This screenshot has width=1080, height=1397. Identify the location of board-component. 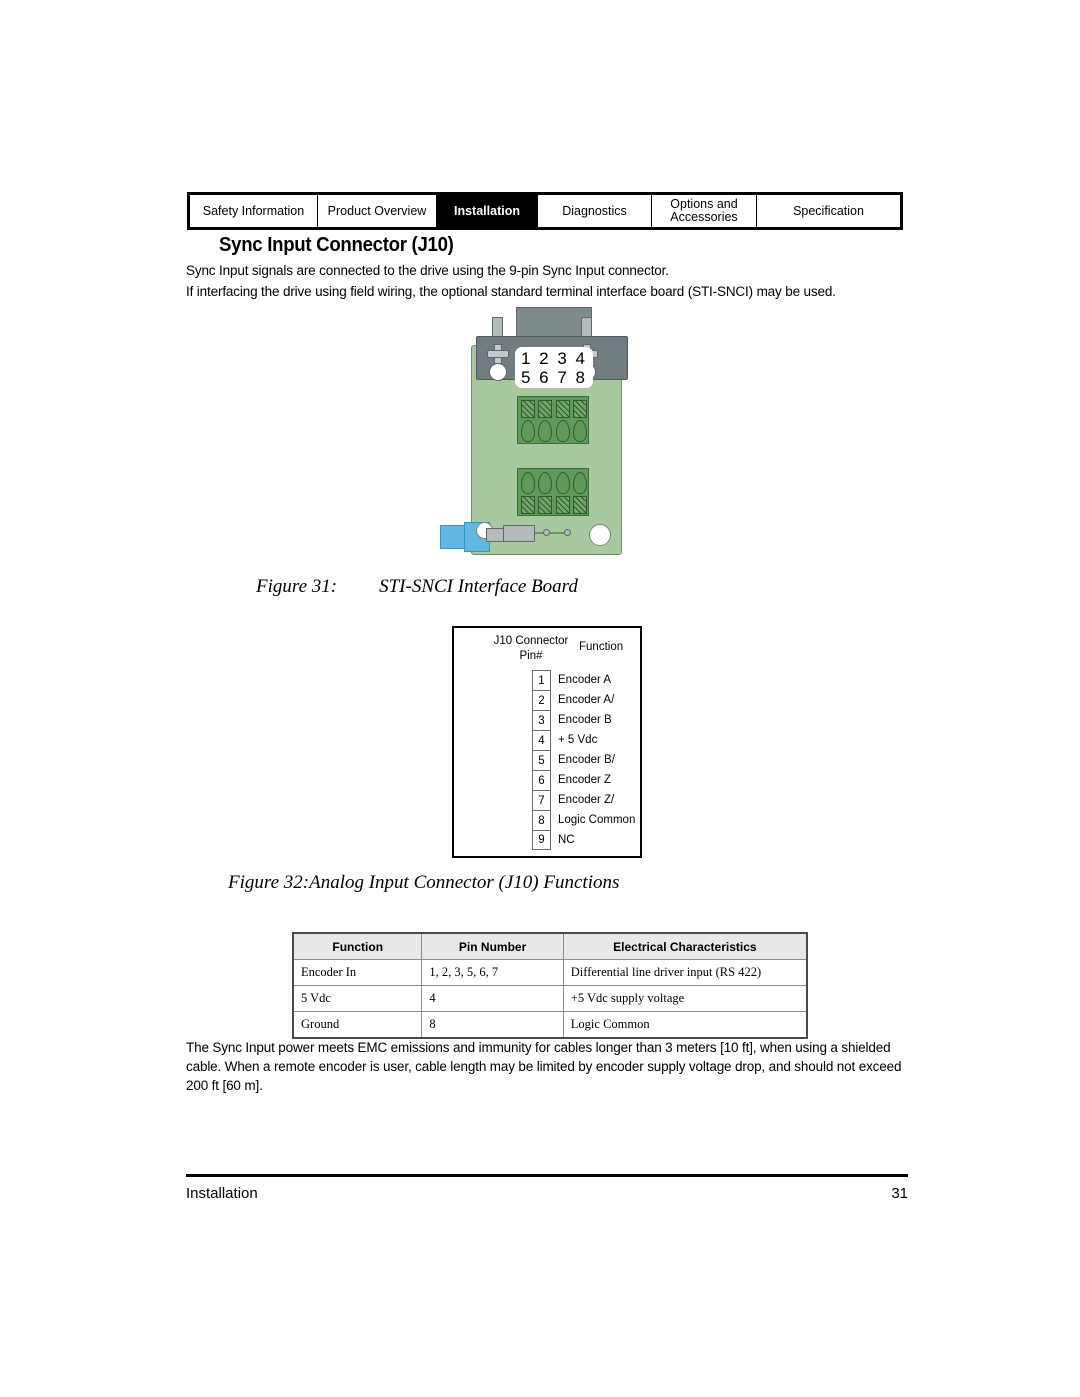
(519, 533).